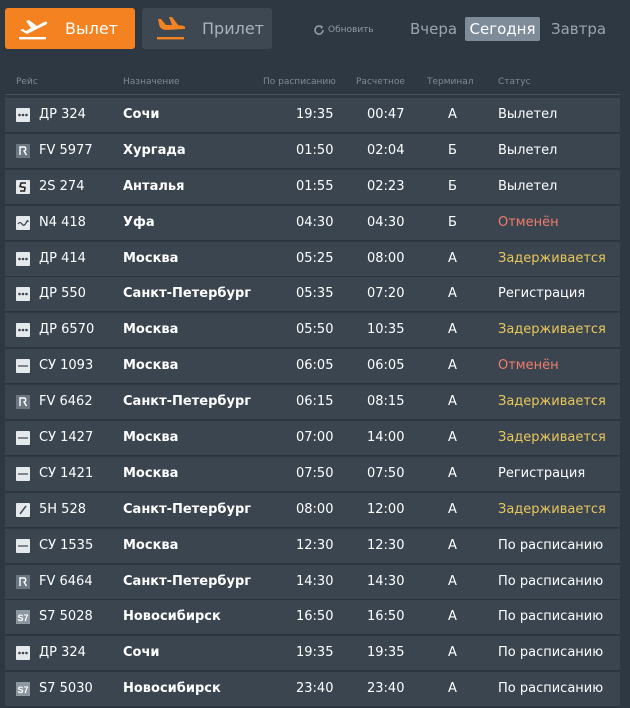 This screenshot has height=708, width=630. What do you see at coordinates (315, 653) in the screenshot?
I see `flight-scheduled-time: 19:35` at bounding box center [315, 653].